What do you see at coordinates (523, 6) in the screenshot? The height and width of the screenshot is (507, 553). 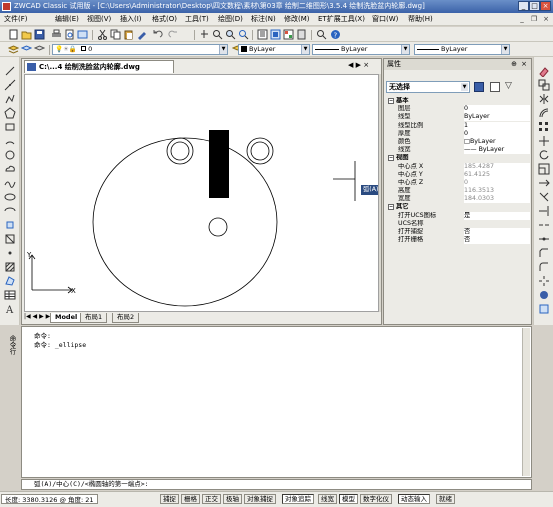 I see `minimize-button: _` at bounding box center [523, 6].